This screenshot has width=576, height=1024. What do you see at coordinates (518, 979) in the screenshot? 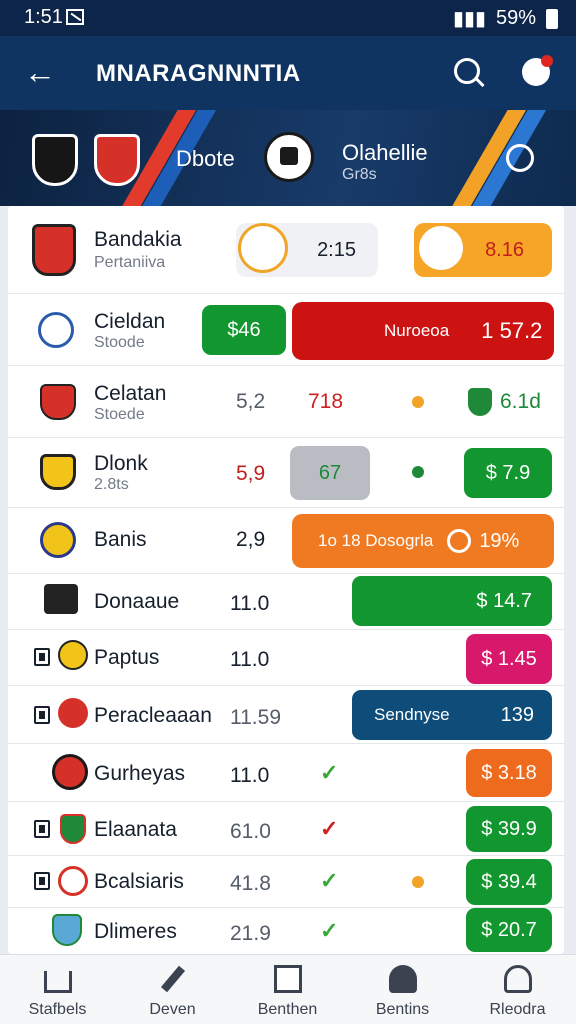
I see `person-icon` at bounding box center [518, 979].